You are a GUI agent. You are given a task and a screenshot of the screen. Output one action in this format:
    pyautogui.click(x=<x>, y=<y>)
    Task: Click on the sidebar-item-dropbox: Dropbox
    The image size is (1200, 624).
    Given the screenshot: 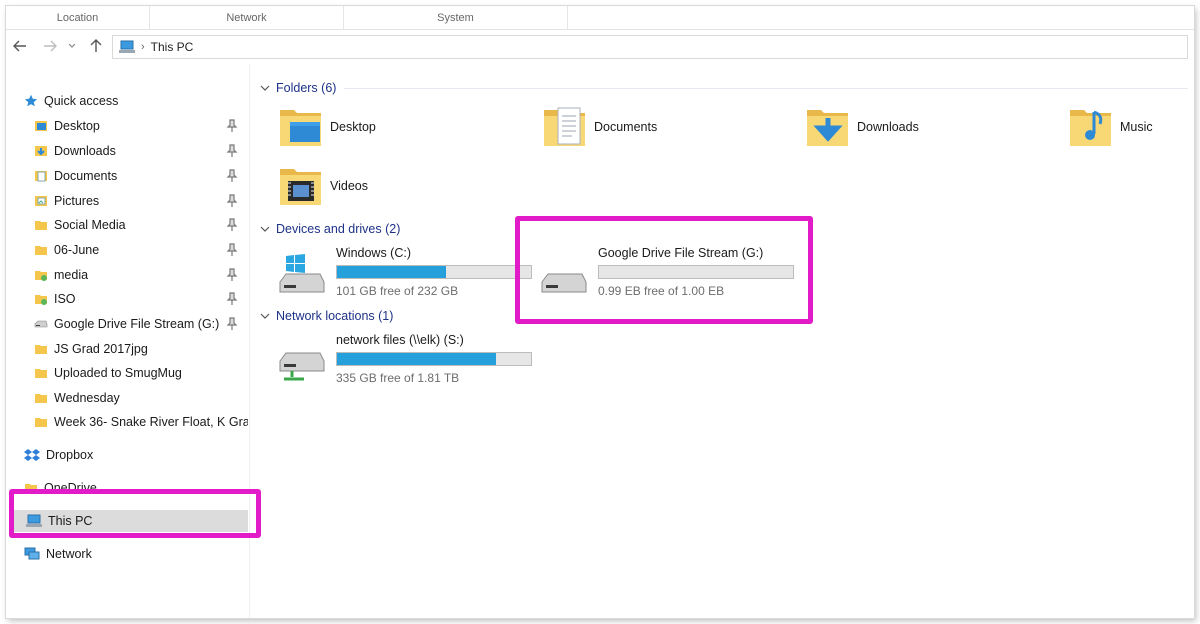 What is the action you would take?
    pyautogui.click(x=127, y=455)
    